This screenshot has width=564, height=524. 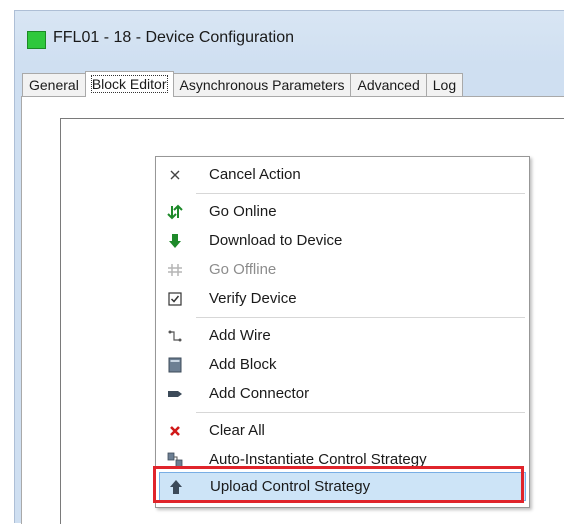 What do you see at coordinates (342, 431) in the screenshot?
I see `menu-item-clear-all: Clear All` at bounding box center [342, 431].